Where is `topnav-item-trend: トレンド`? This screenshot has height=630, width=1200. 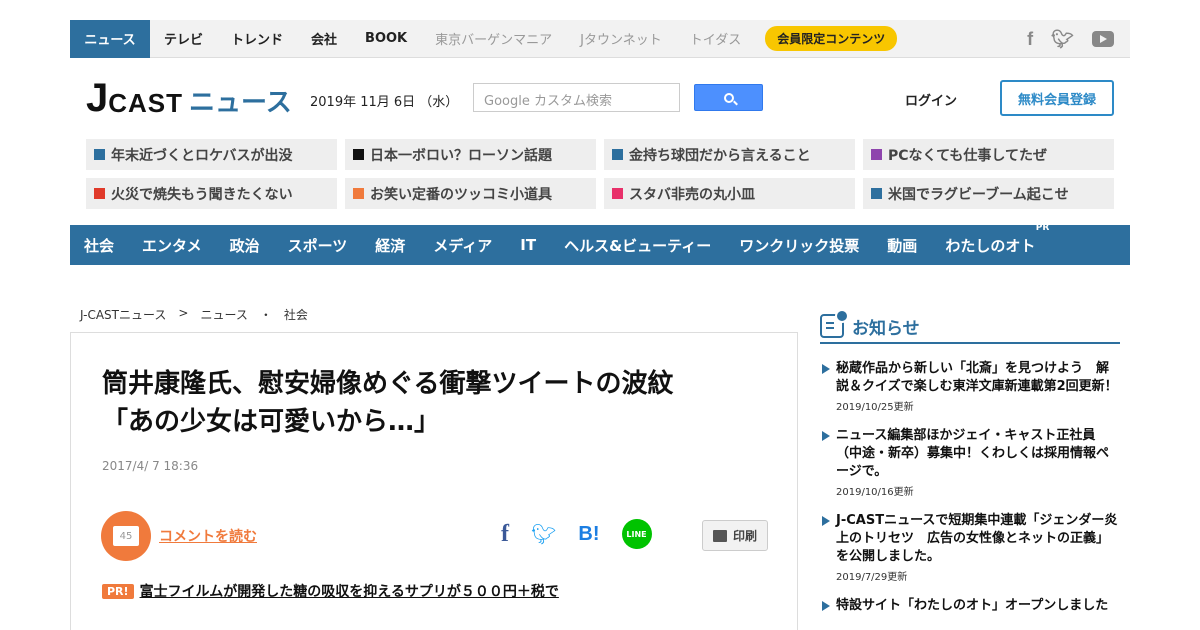 topnav-item-trend: トレンド is located at coordinates (257, 39).